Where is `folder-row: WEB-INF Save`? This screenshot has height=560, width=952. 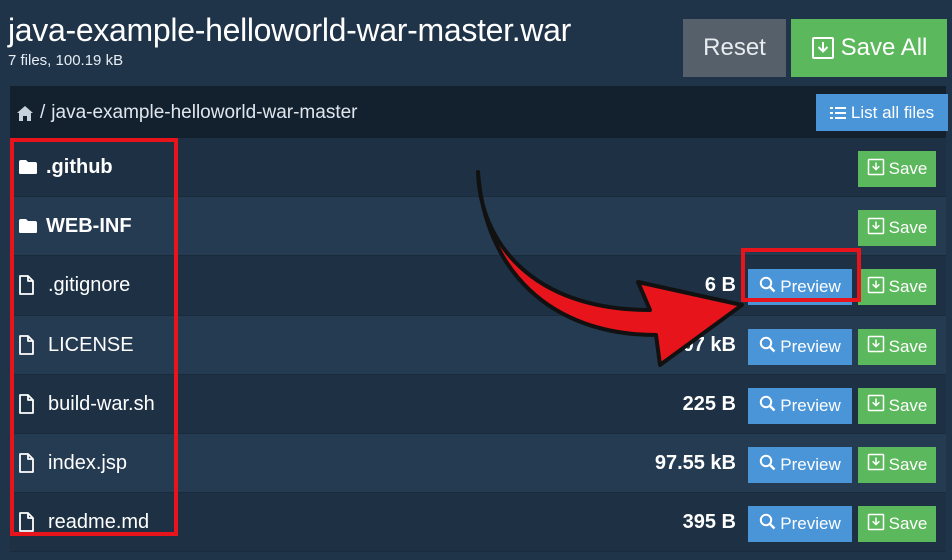
folder-row: WEB-INF Save is located at coordinates (478, 227).